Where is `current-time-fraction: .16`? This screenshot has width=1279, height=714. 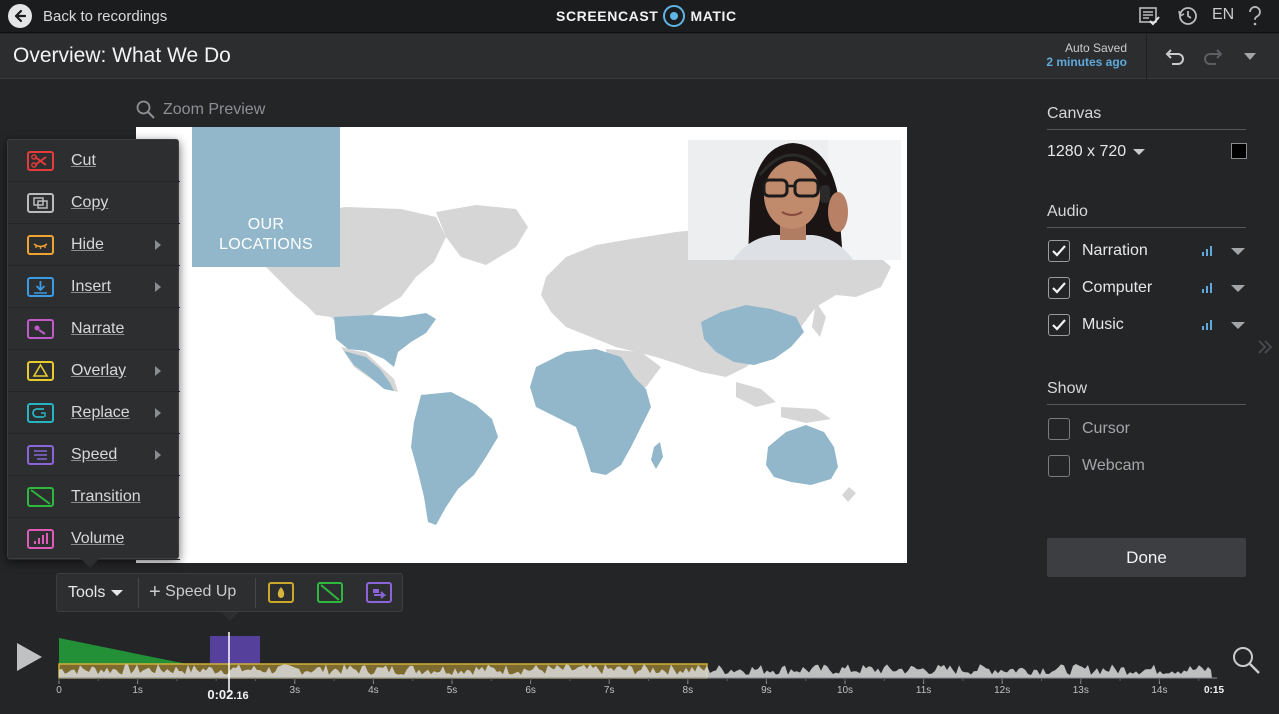
current-time-fraction: .16 is located at coordinates (241, 696).